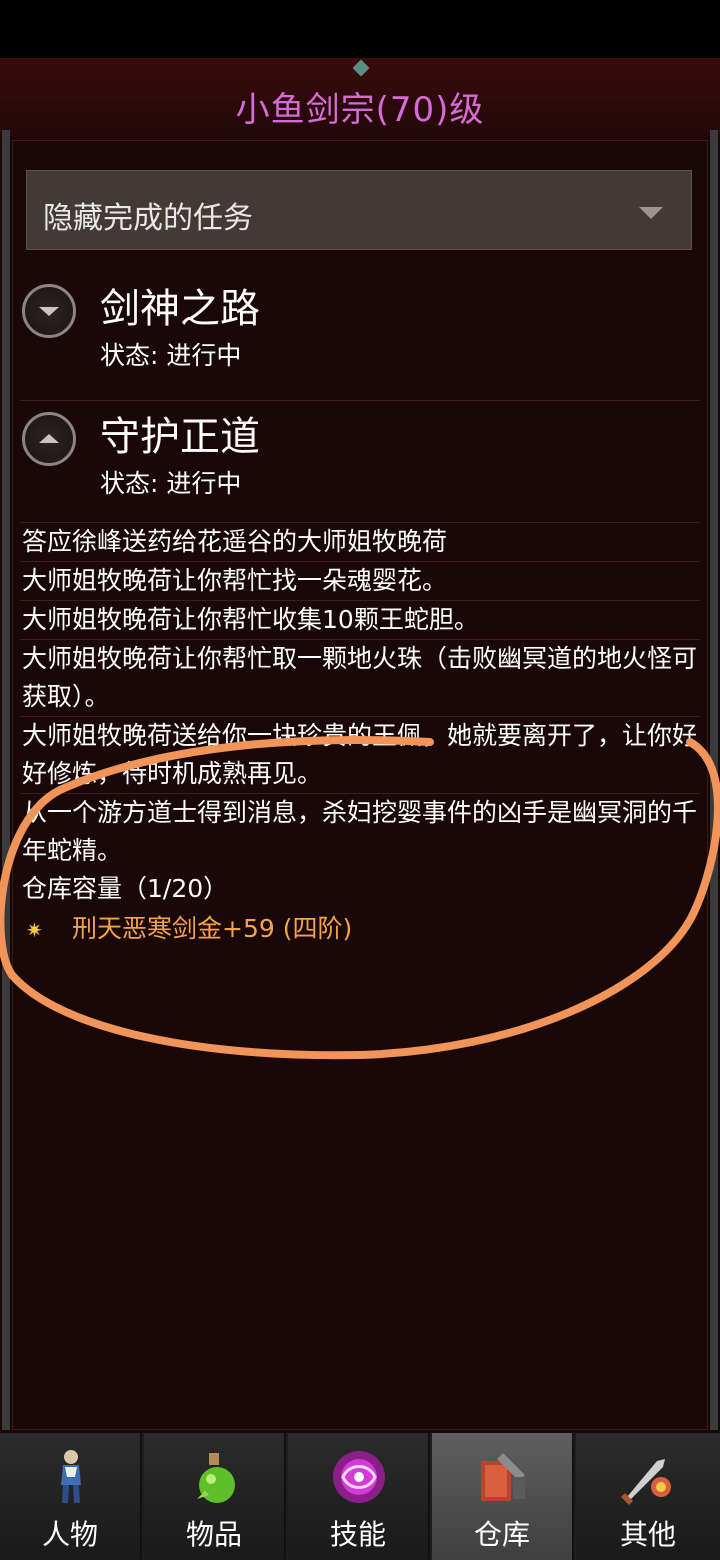 This screenshot has height=1560, width=720. I want to click on bottom-tab-bar: 人物 物品 技能 仓库 其他, so click(360, 1496).